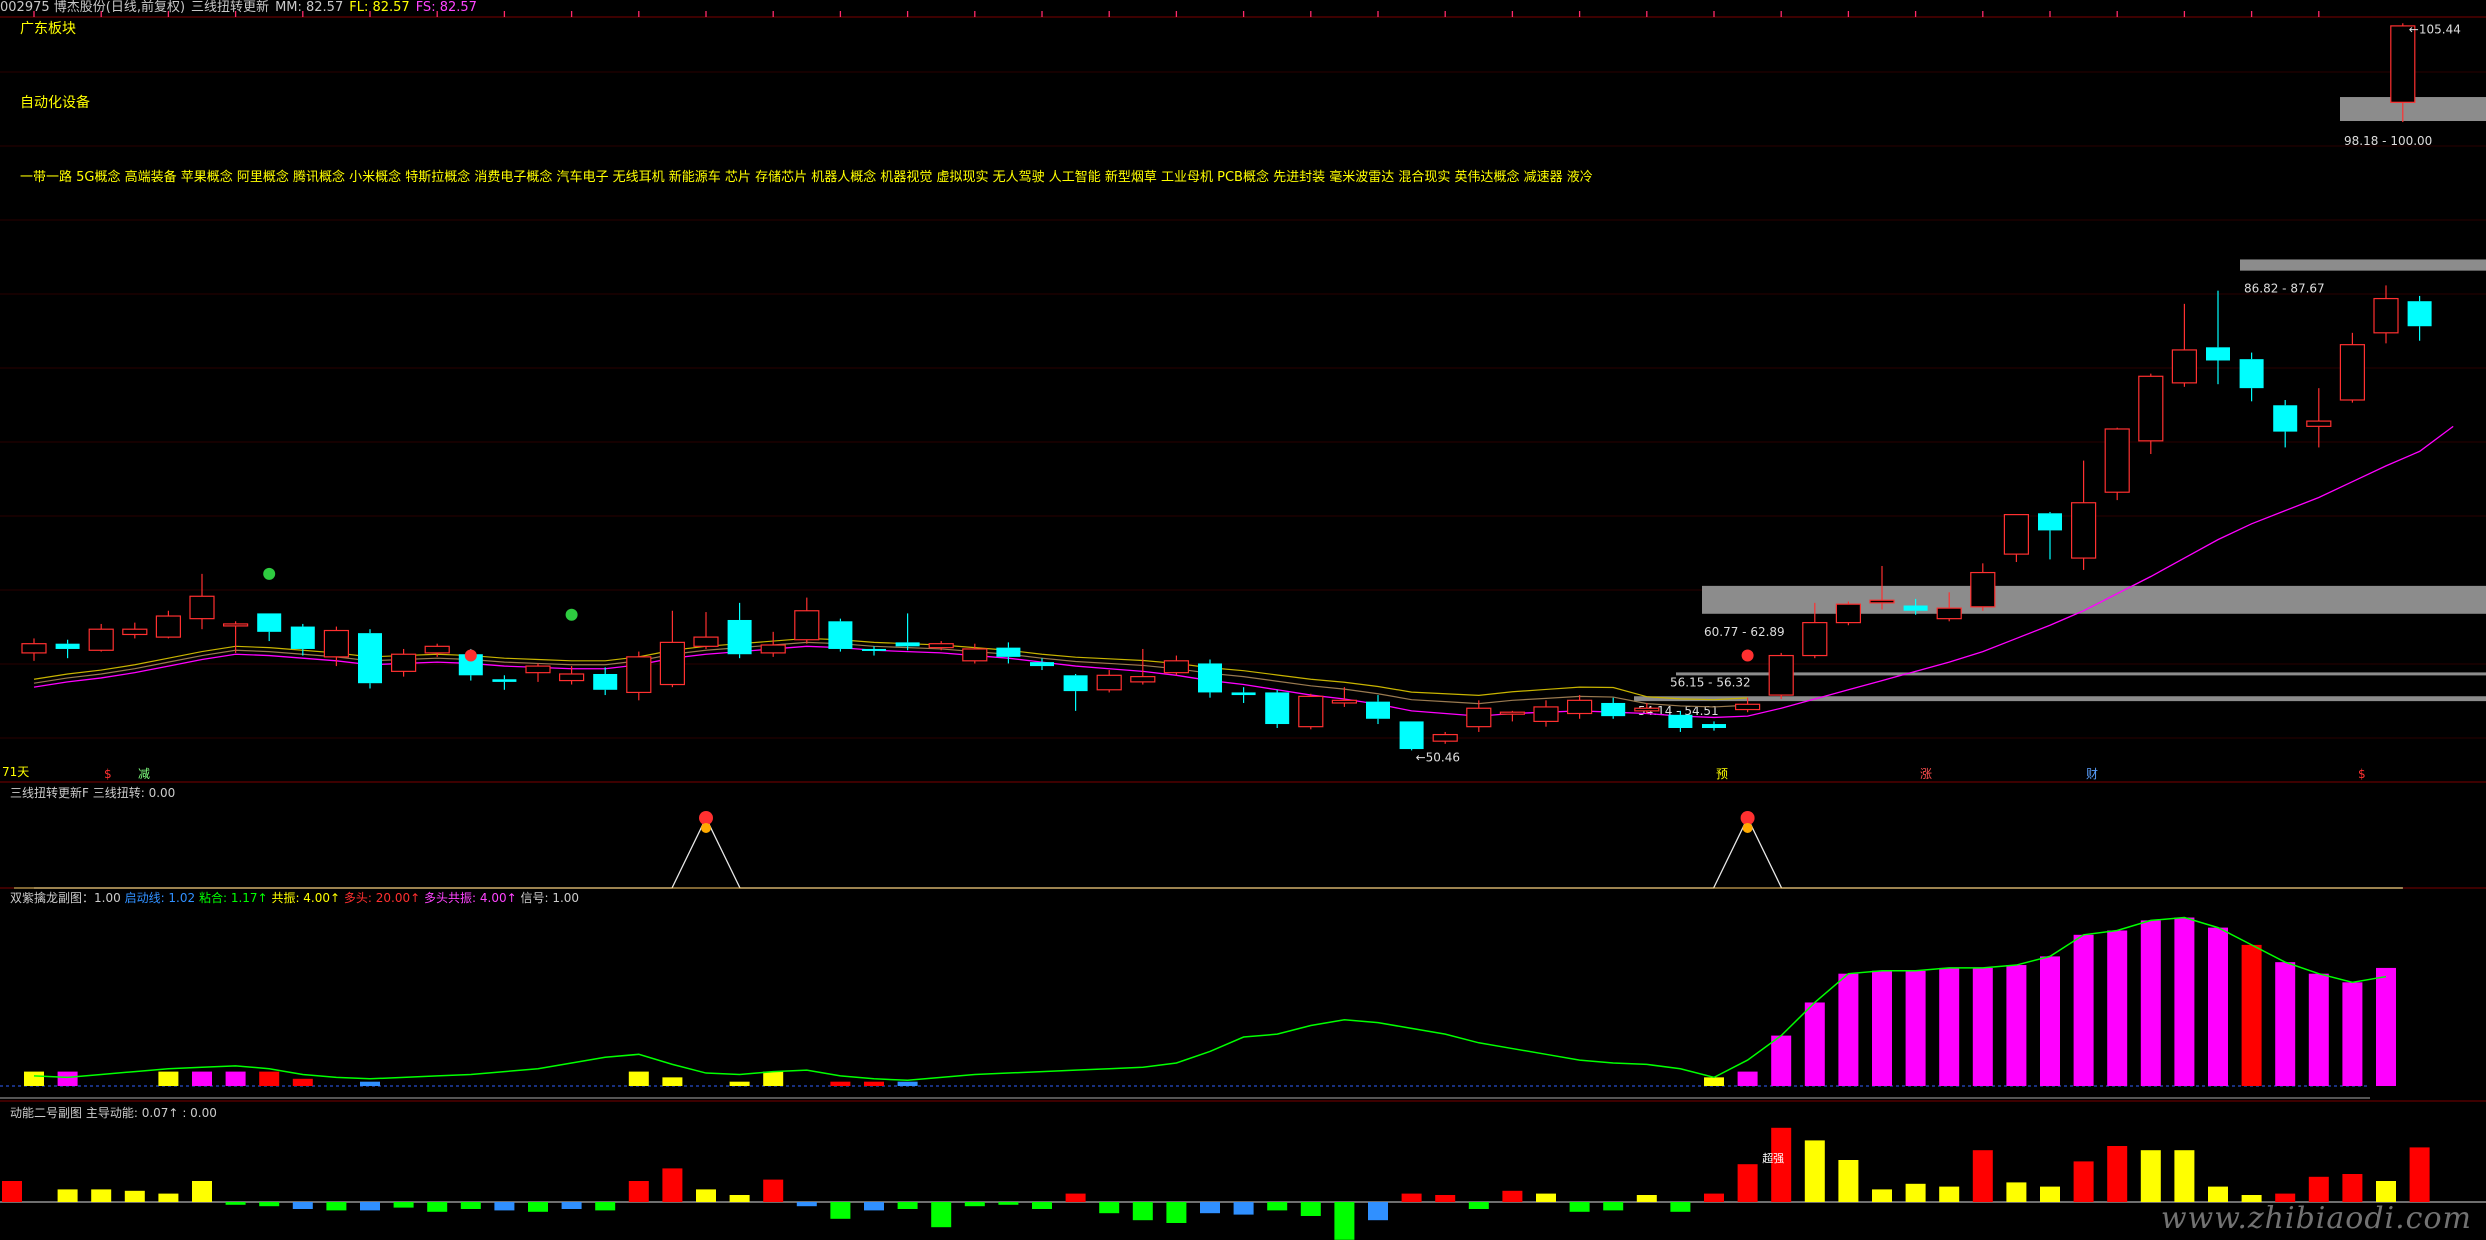 This screenshot has width=2486, height=1240. What do you see at coordinates (48, 29) in the screenshot?
I see `region-tag: 广东板块` at bounding box center [48, 29].